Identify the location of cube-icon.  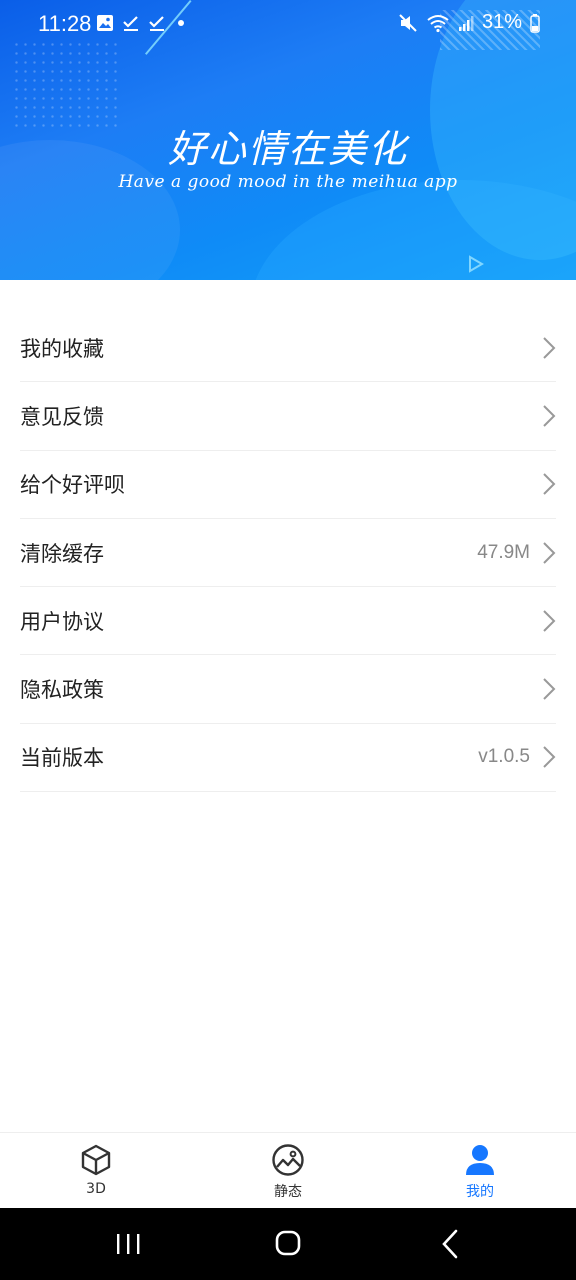
(96, 1160).